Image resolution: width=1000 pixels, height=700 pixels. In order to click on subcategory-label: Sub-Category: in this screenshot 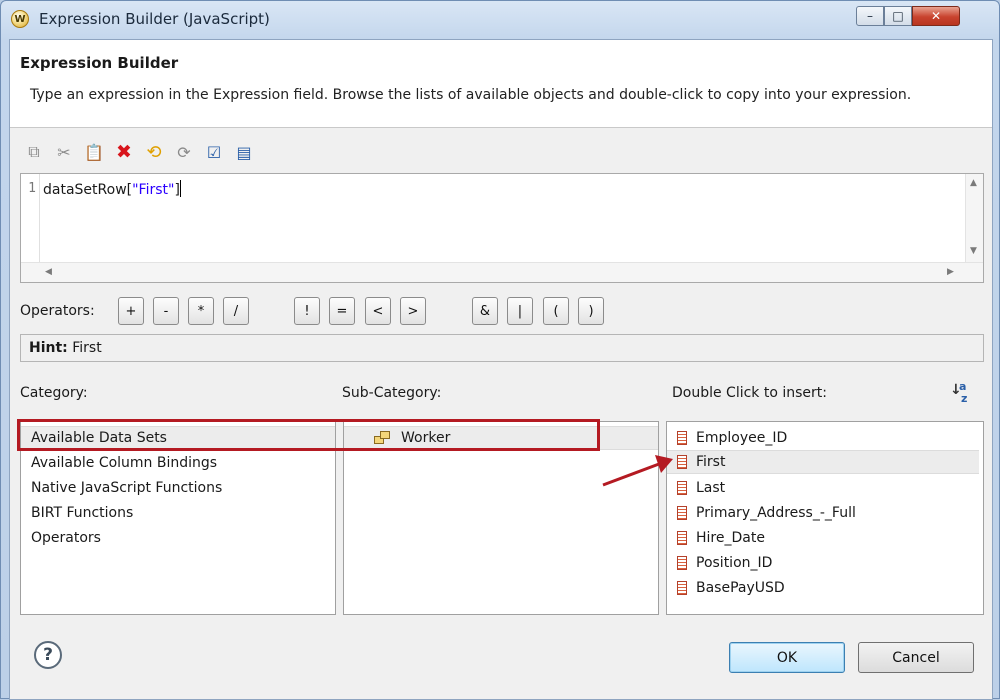, I will do `click(392, 393)`.